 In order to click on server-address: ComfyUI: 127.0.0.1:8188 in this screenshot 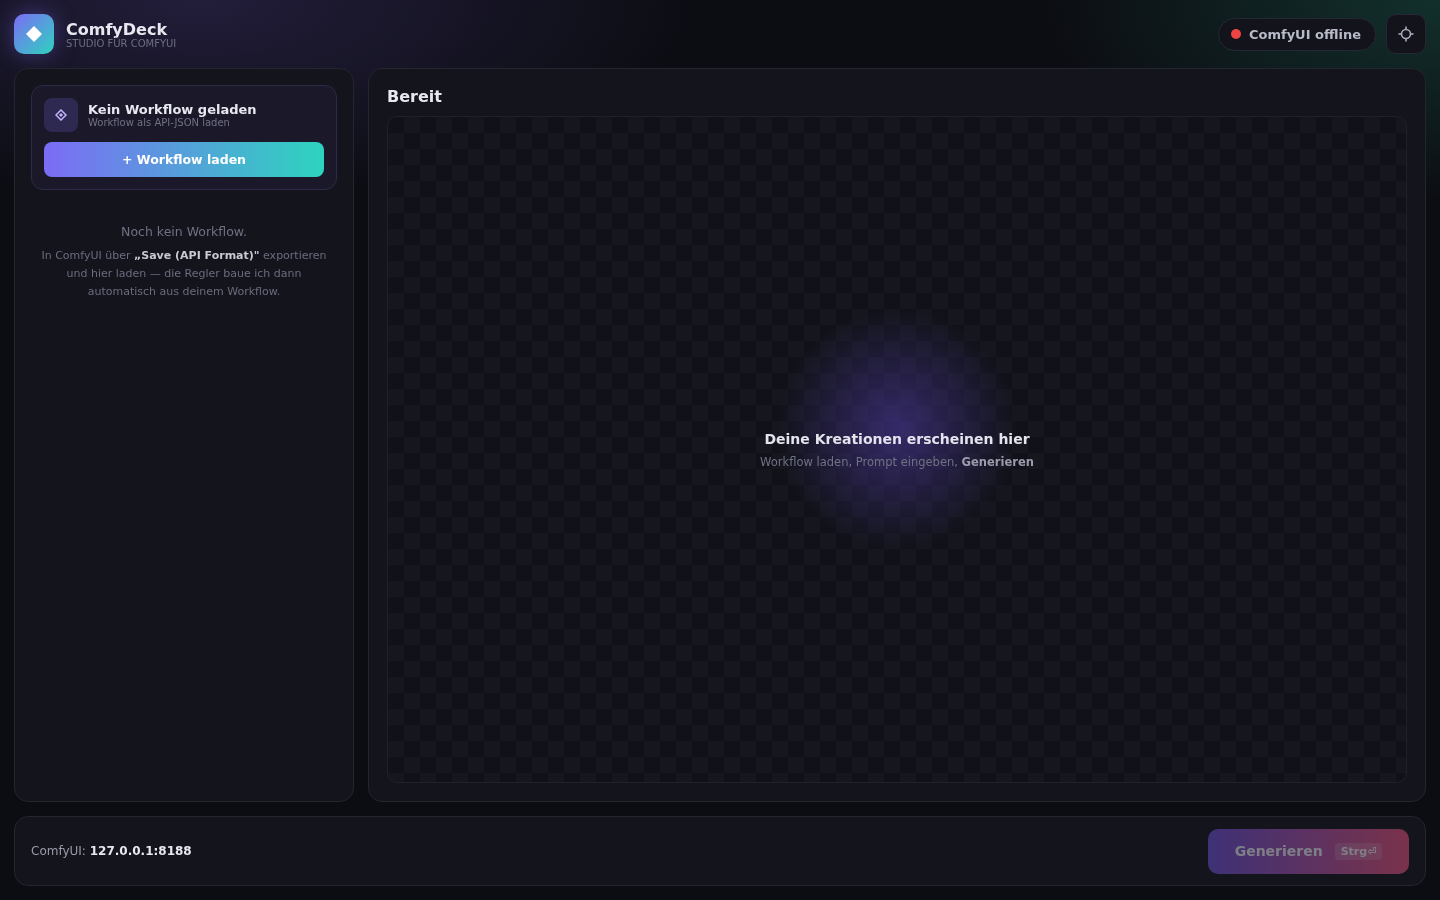, I will do `click(111, 851)`.